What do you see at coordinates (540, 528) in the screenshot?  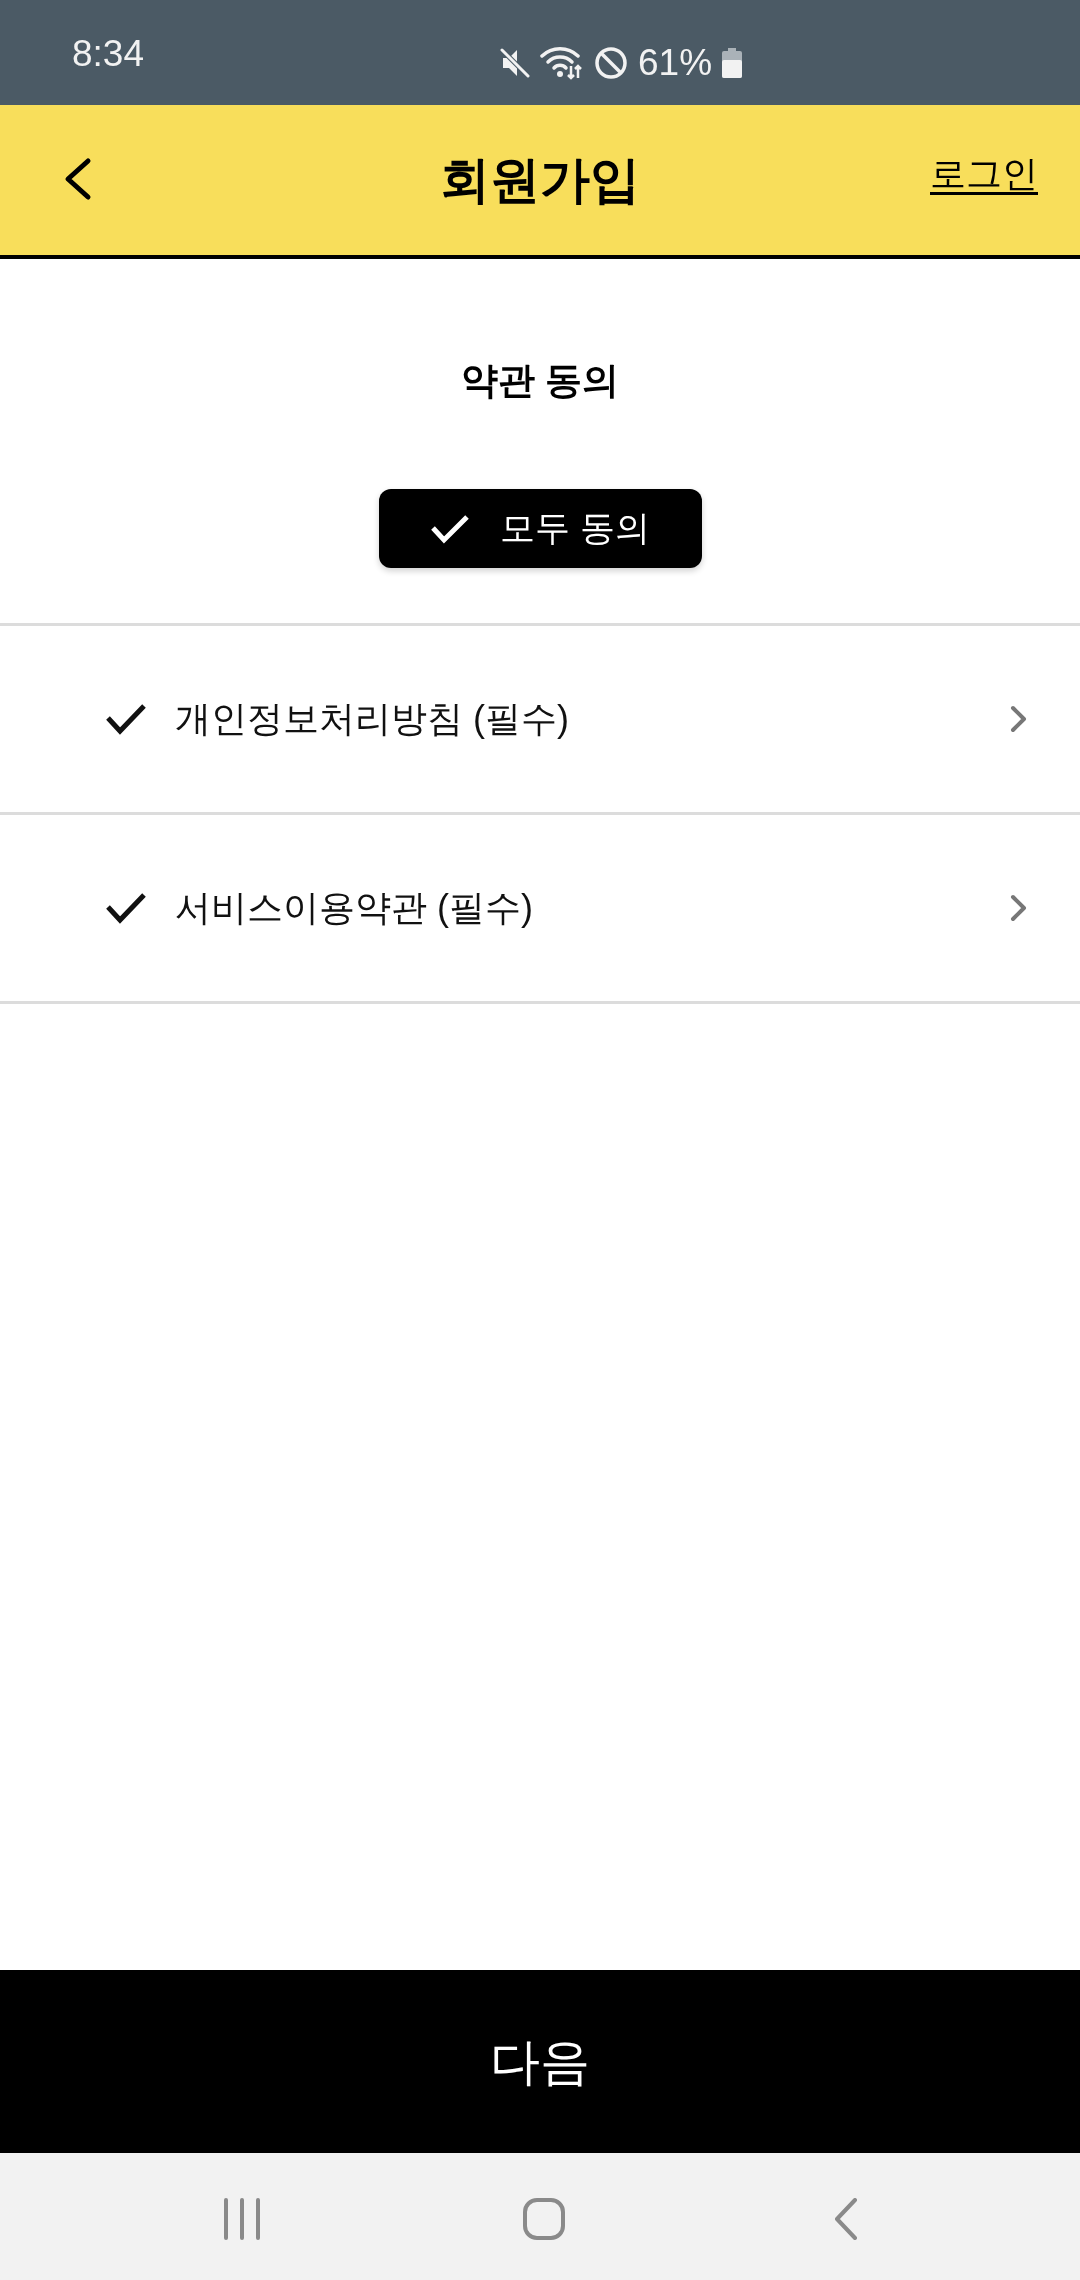 I see `agree-all-button: 모두 동의` at bounding box center [540, 528].